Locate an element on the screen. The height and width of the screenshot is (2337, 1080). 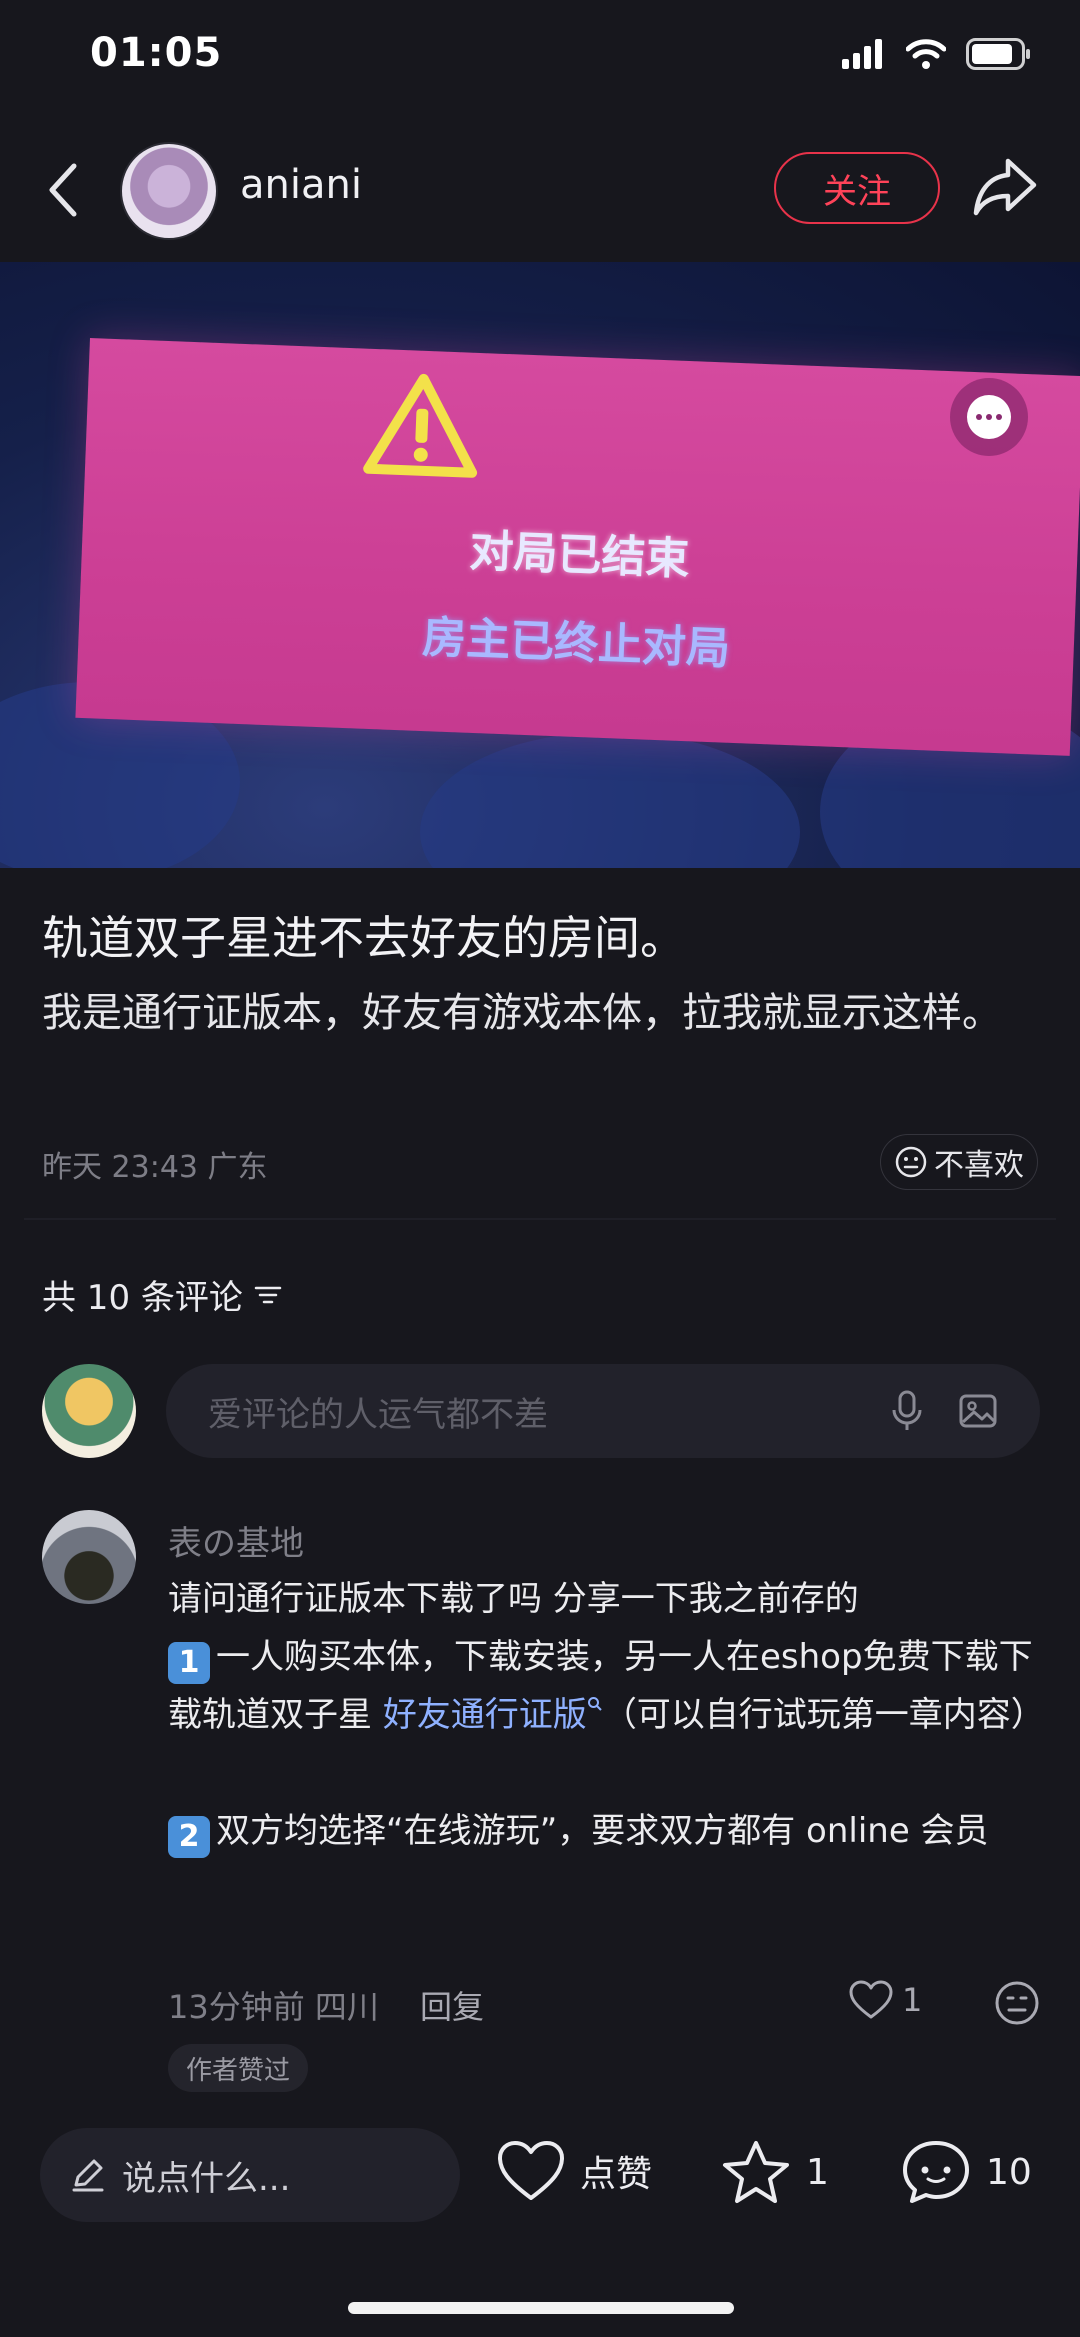
comment-input-placeholder: 爱评论的人运气都不差 is located at coordinates (378, 1414).